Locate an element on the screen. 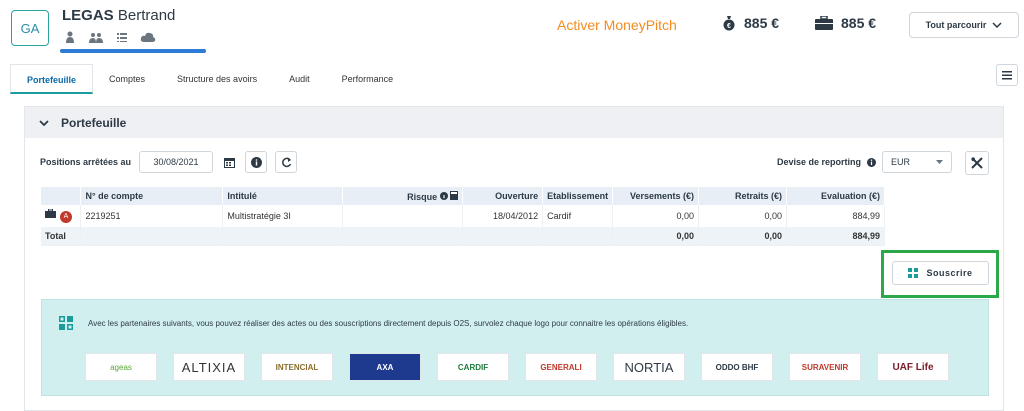 The height and width of the screenshot is (411, 1024). partner-logo-nortia: NORTIA is located at coordinates (649, 367).